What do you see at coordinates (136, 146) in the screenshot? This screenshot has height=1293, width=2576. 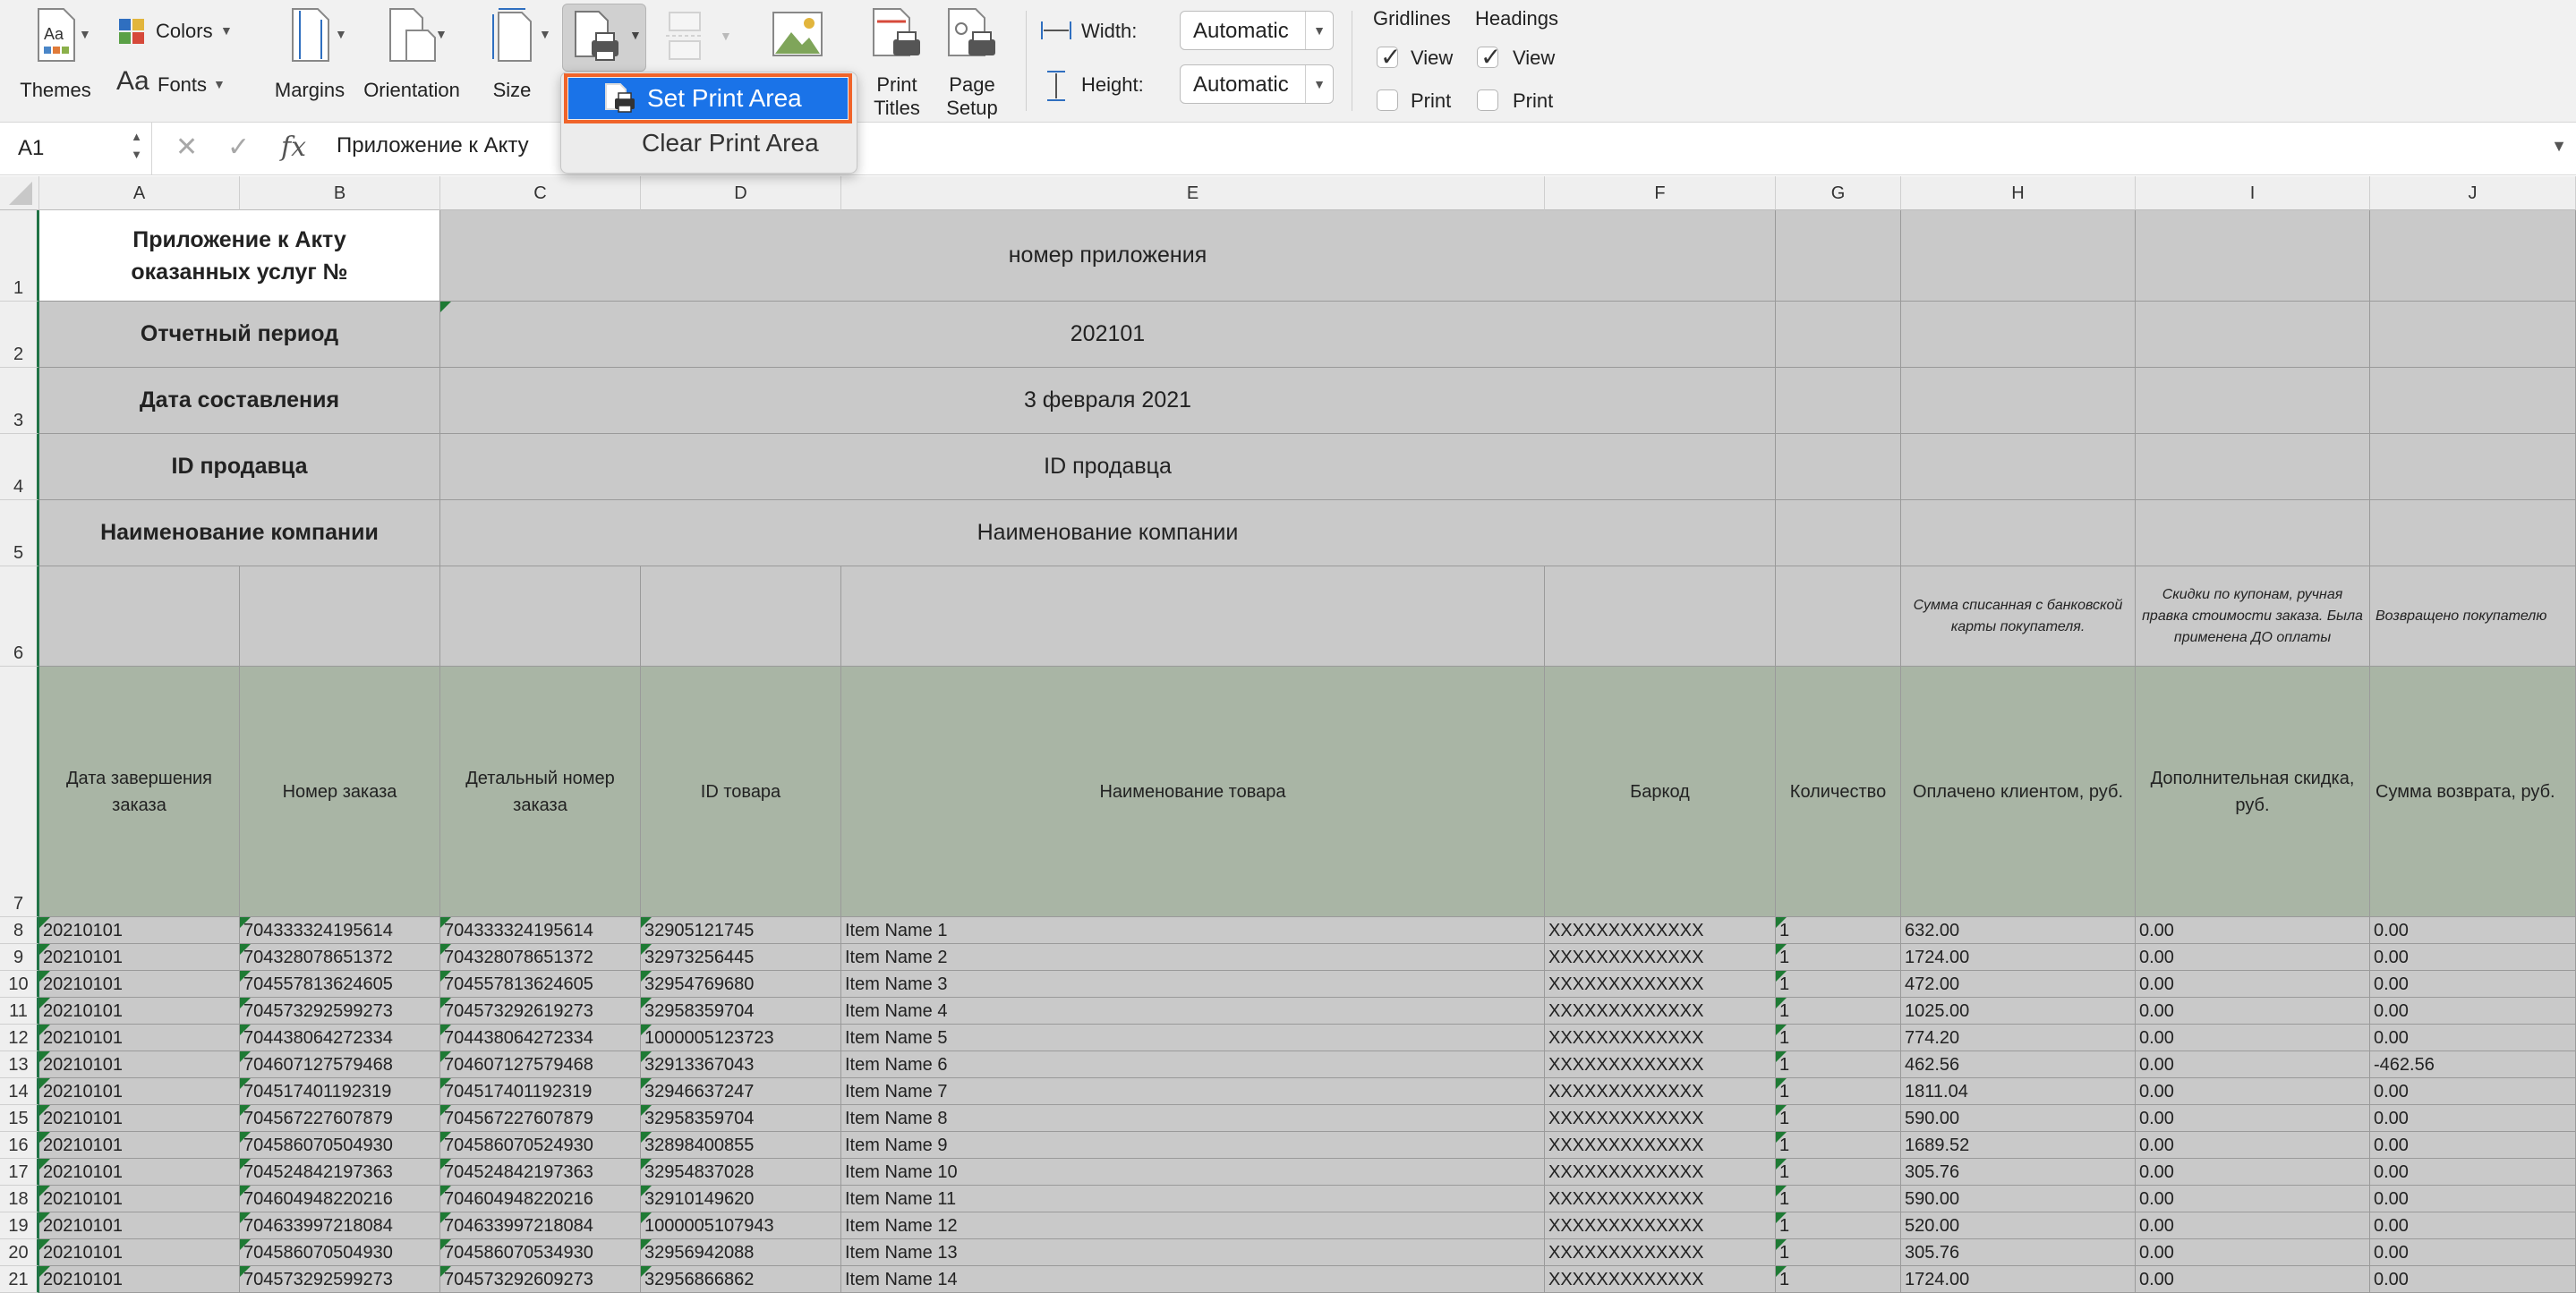 I see `name-box-stepper-icon: ▲ ▼` at bounding box center [136, 146].